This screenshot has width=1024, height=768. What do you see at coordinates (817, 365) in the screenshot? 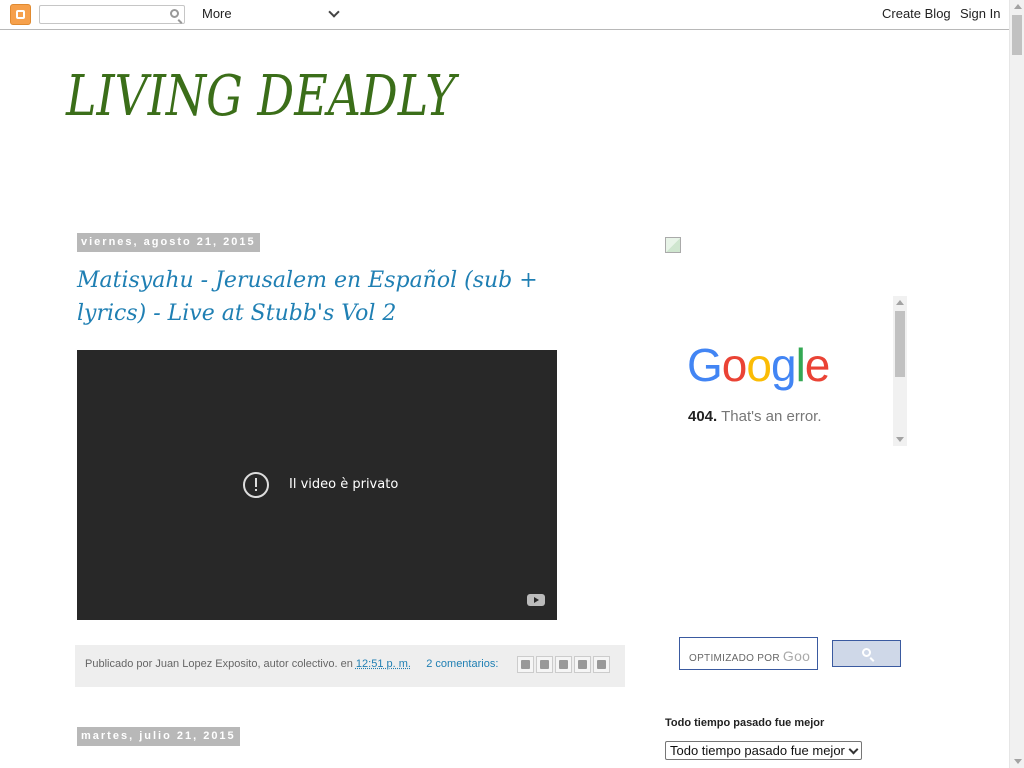
I see `google-logo-letter: e` at bounding box center [817, 365].